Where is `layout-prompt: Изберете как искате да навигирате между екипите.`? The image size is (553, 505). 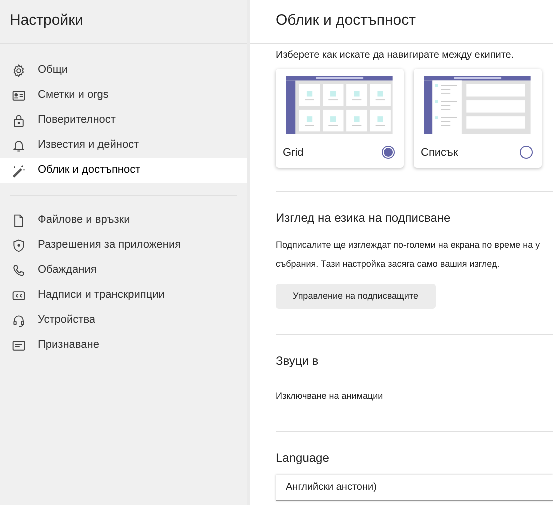 layout-prompt: Изберете как искате да навигирате между екипите. is located at coordinates (396, 56).